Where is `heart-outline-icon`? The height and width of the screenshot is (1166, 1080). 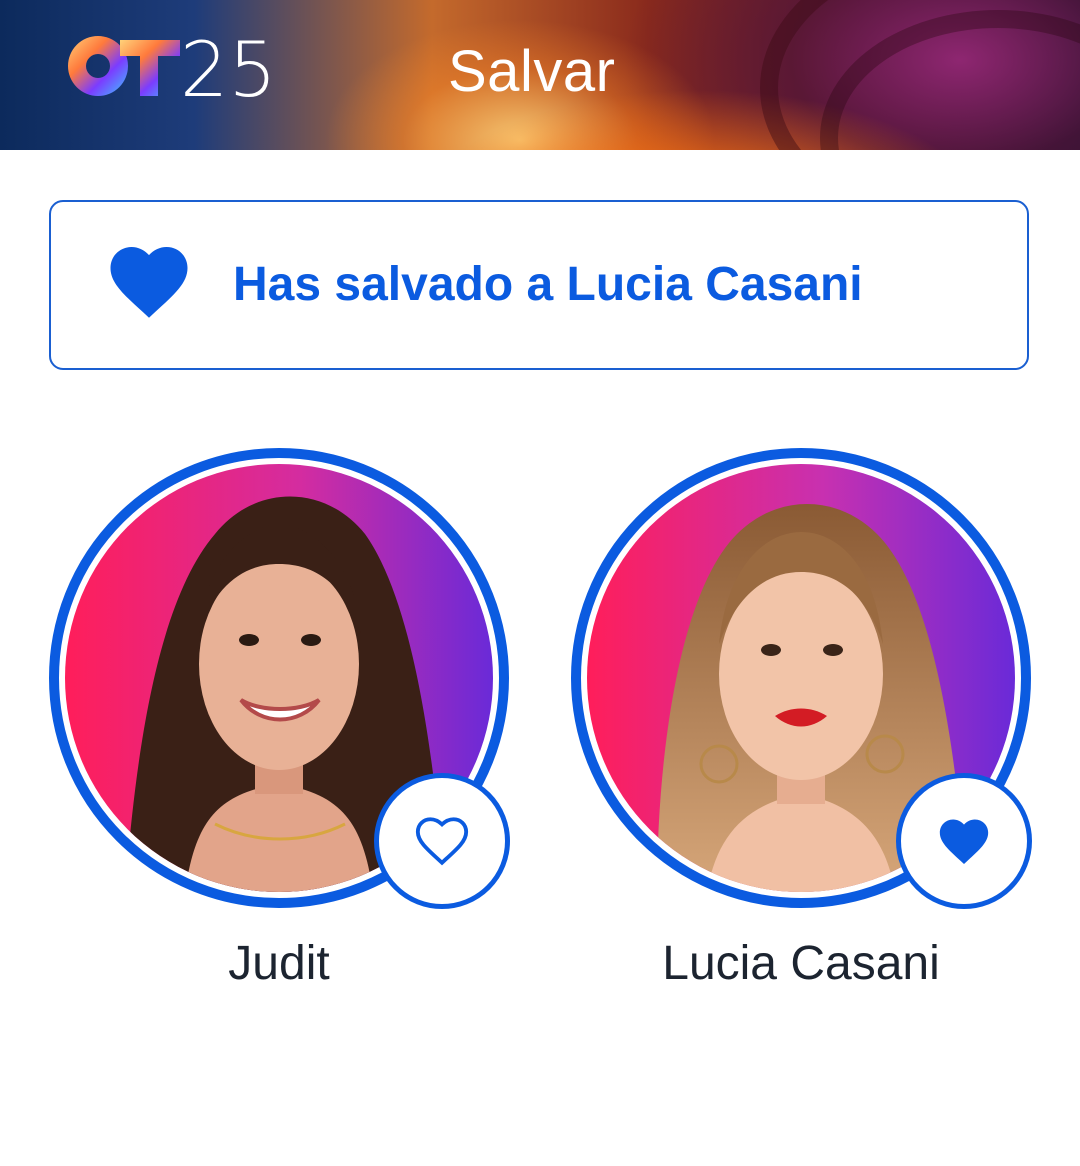
heart-outline-icon is located at coordinates (442, 841).